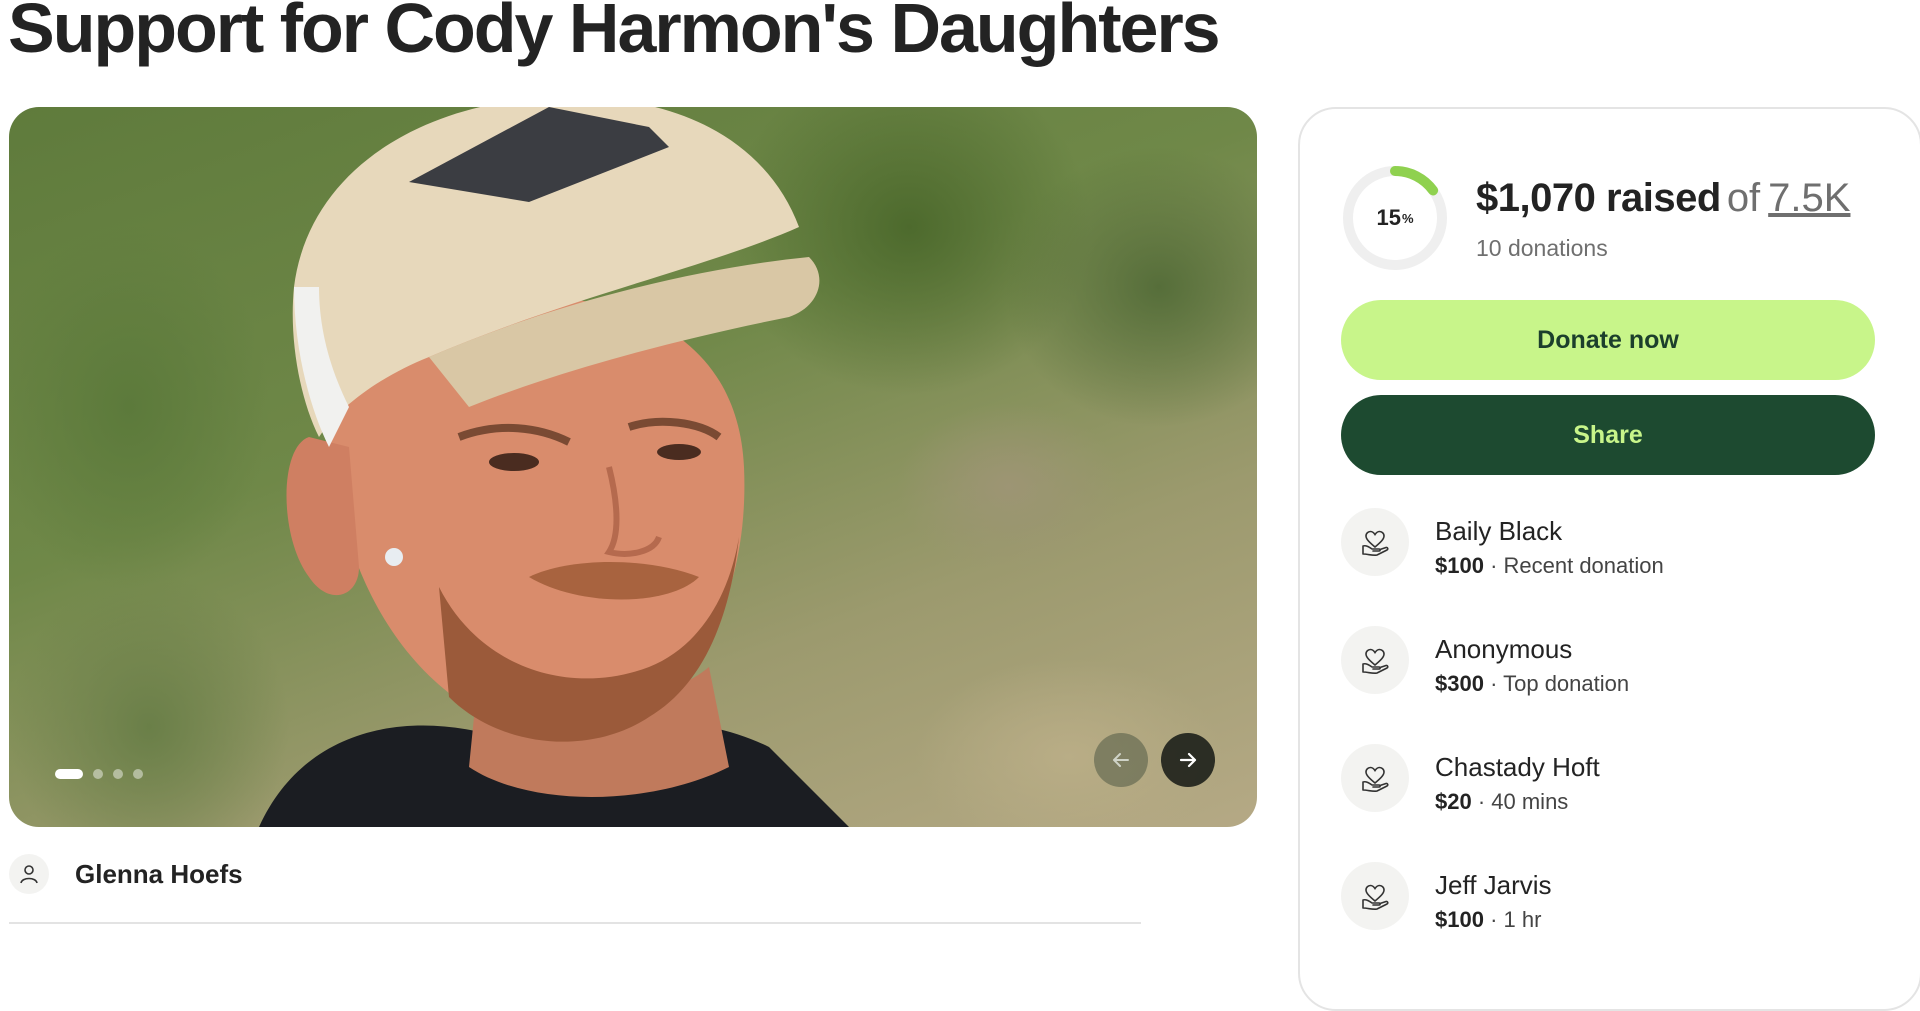 This screenshot has height=1011, width=1920. What do you see at coordinates (1517, 767) in the screenshot?
I see `donor-name: Chastady Hoft` at bounding box center [1517, 767].